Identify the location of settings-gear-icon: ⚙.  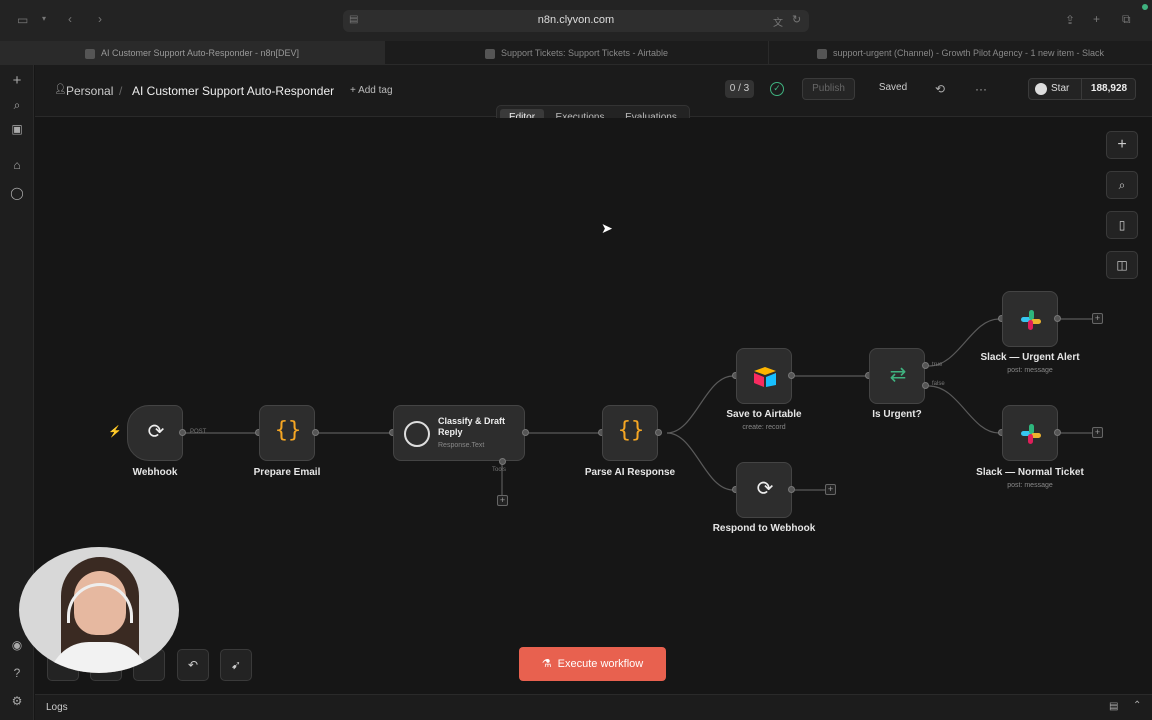
(17, 701).